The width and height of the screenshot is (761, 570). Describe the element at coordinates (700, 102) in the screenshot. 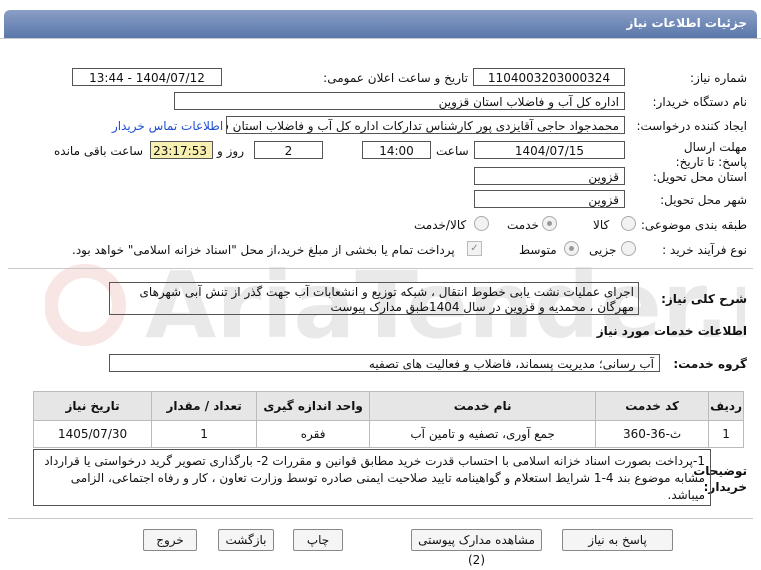

I see `buyer-org-label: نام دستگاه خریدار:` at that location.